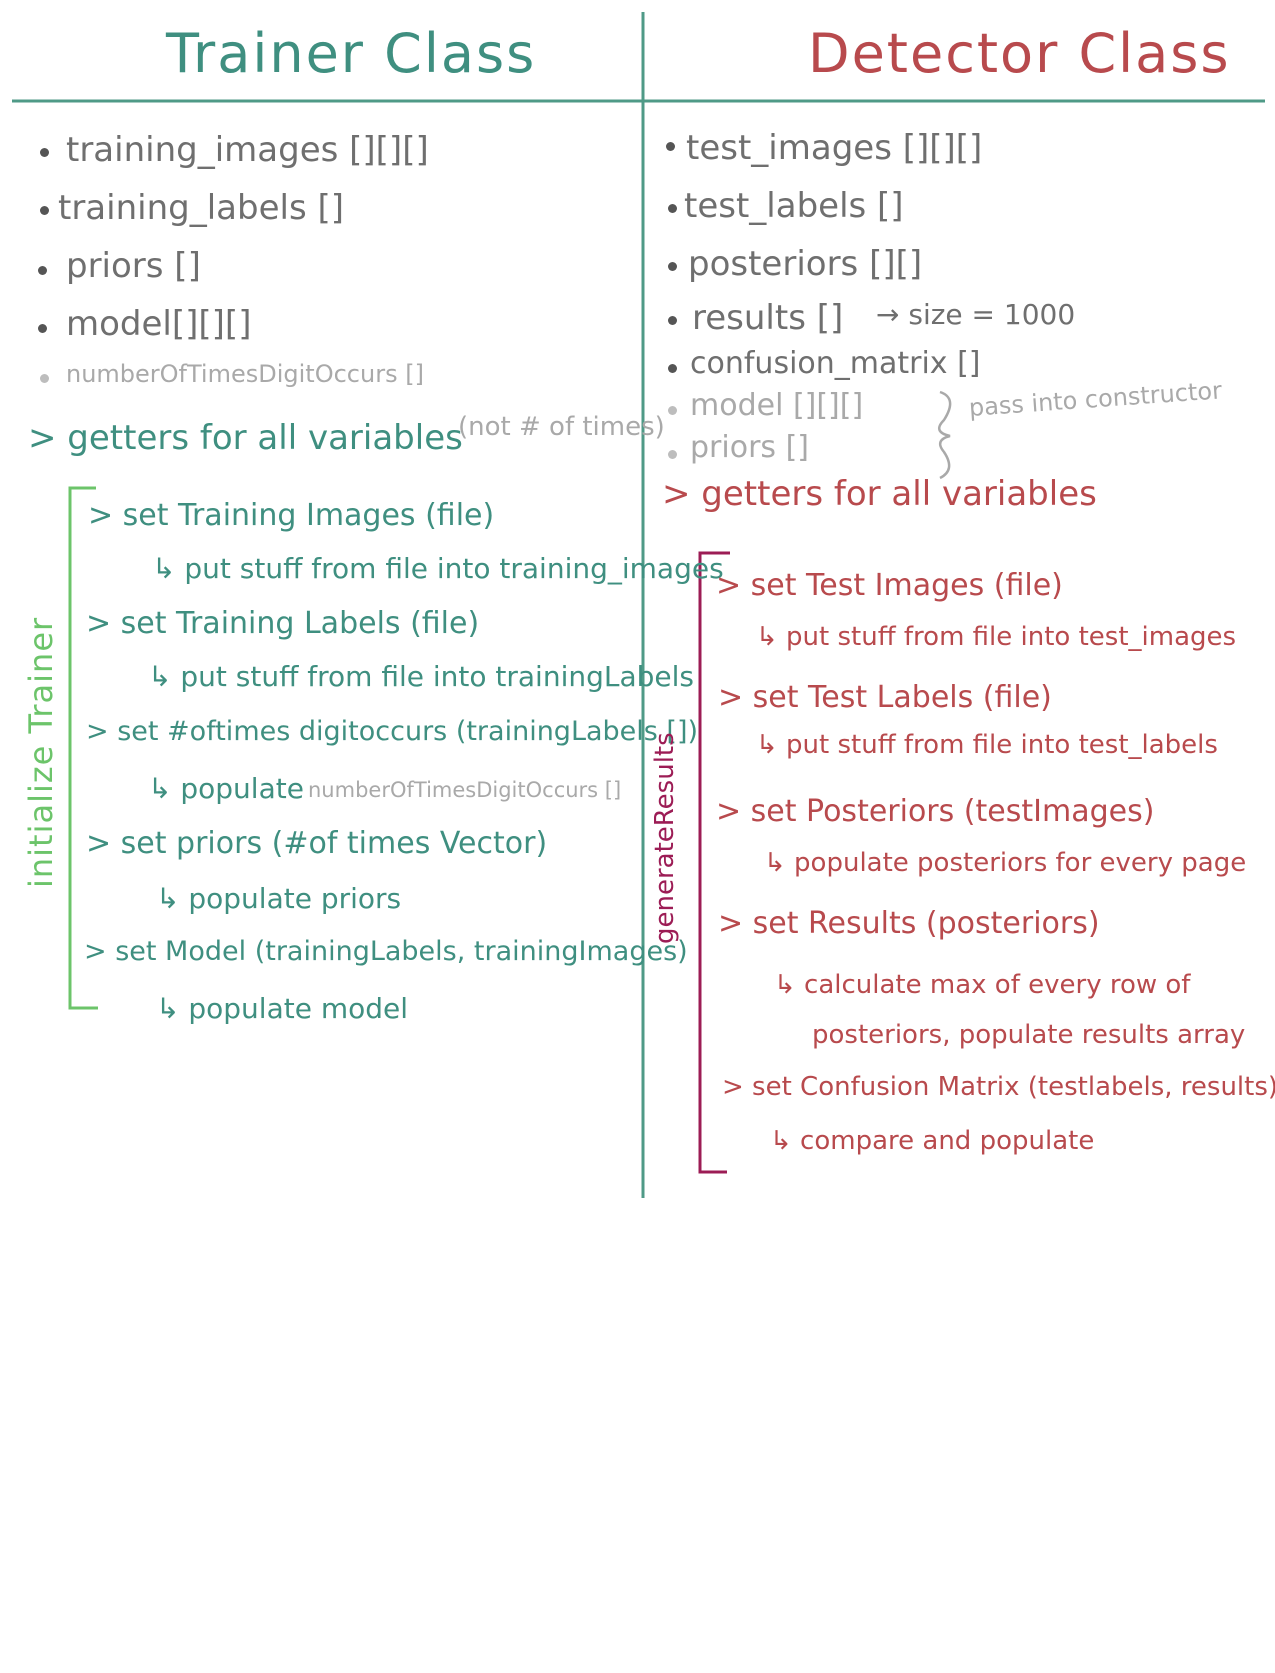  I want to click on detector-method-name: > set Results (posteriors), so click(909, 923).